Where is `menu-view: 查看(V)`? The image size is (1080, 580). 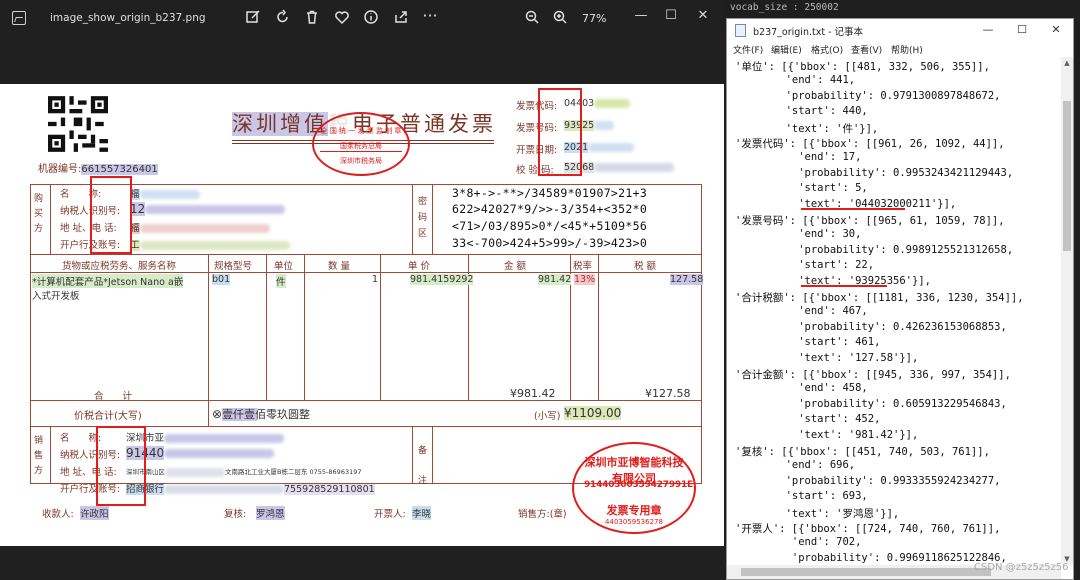
menu-view: 查看(V) is located at coordinates (866, 49).